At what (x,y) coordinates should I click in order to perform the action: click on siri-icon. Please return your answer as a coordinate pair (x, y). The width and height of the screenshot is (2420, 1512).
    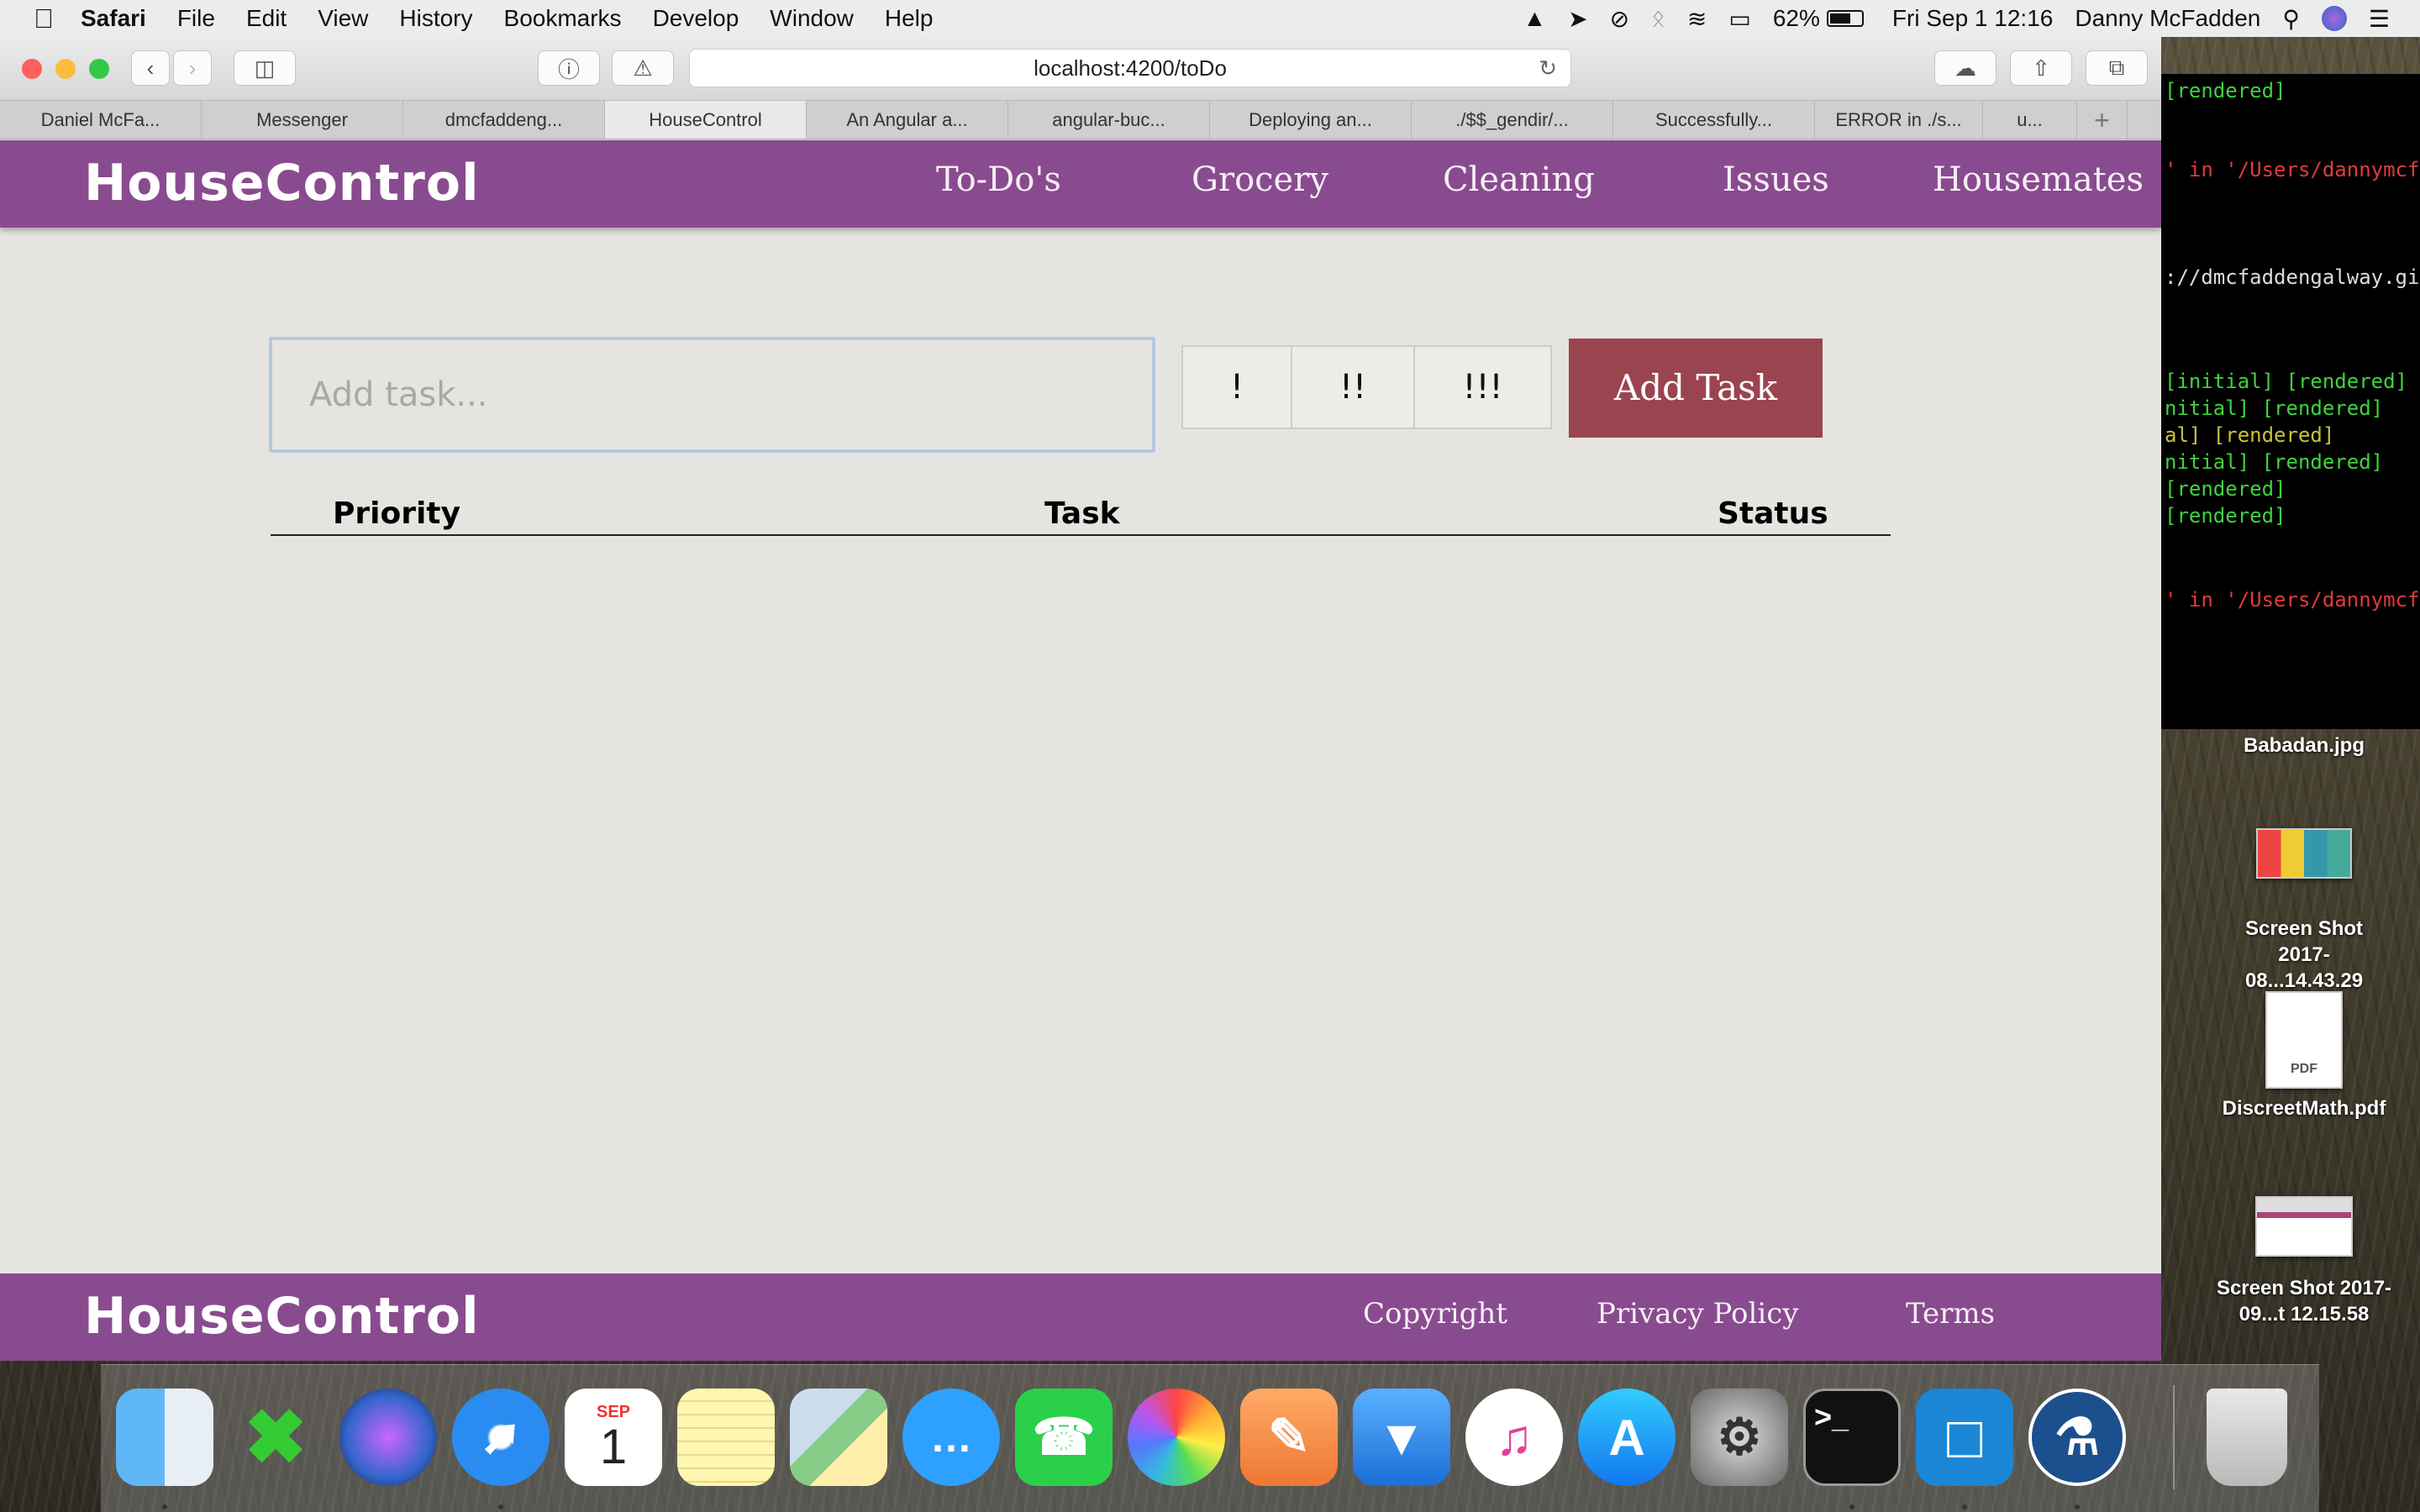
    Looking at the image, I should click on (388, 1437).